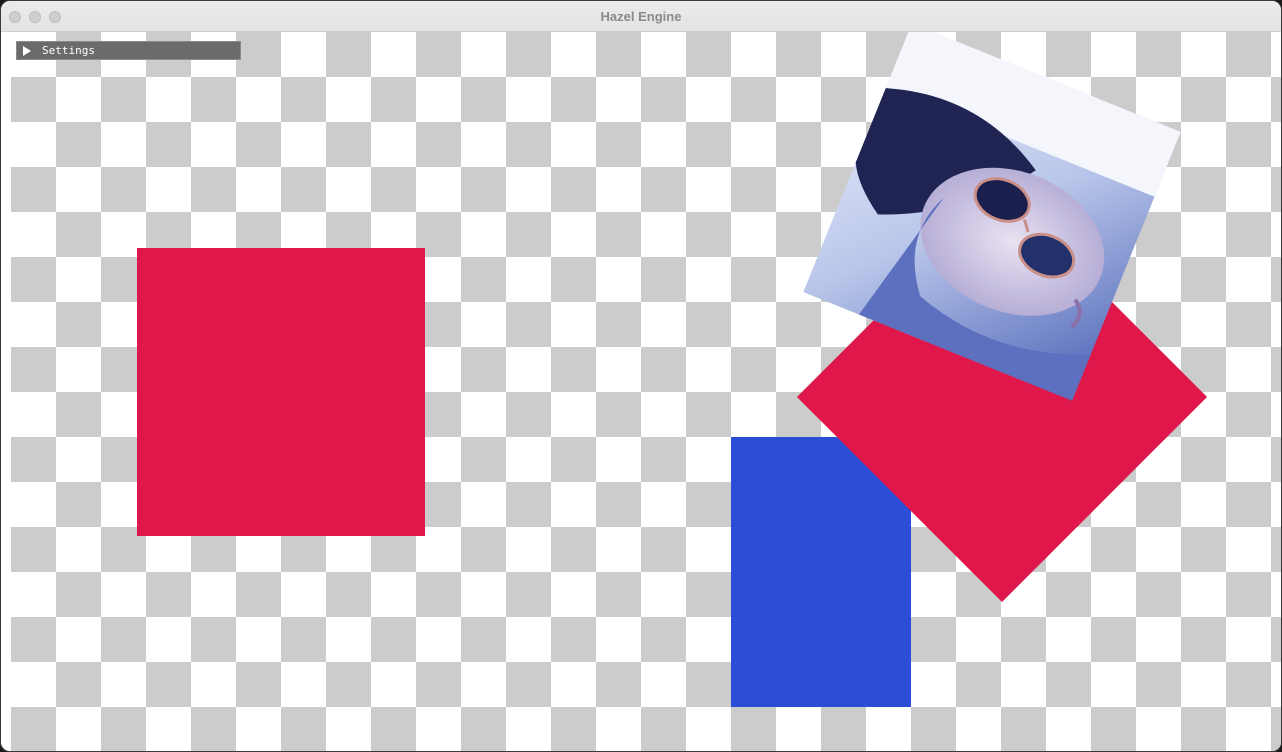 Image resolution: width=1282 pixels, height=752 pixels. What do you see at coordinates (27, 50) in the screenshot?
I see `triangle-right-icon` at bounding box center [27, 50].